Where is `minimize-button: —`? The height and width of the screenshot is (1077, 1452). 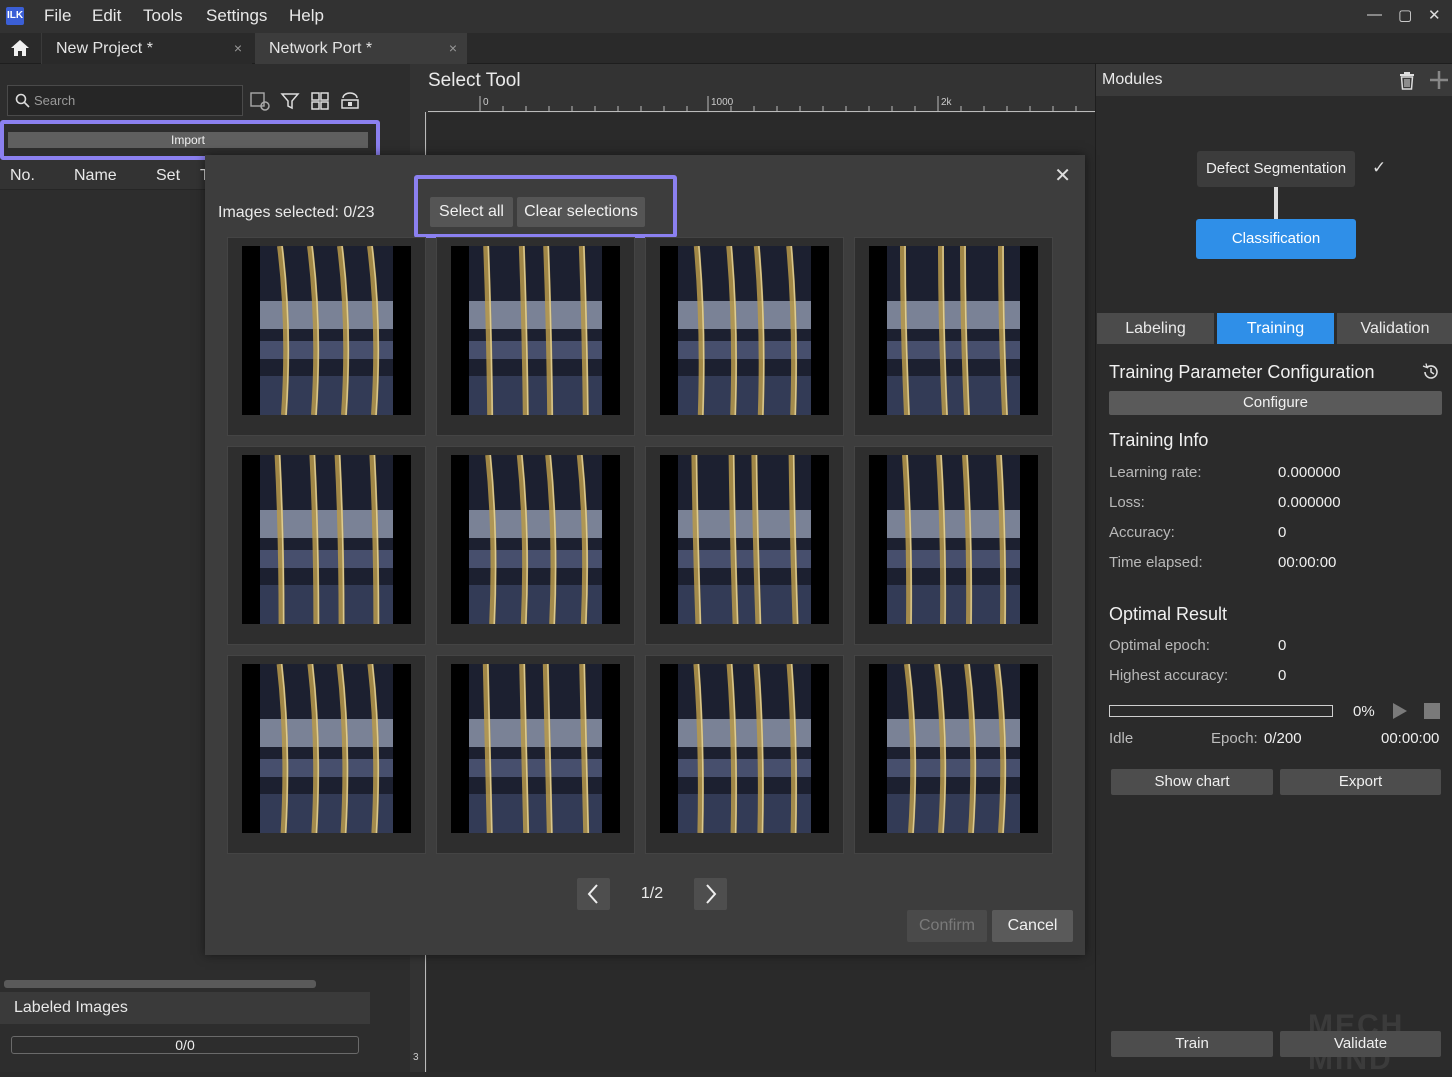
minimize-button: — is located at coordinates (1374, 14).